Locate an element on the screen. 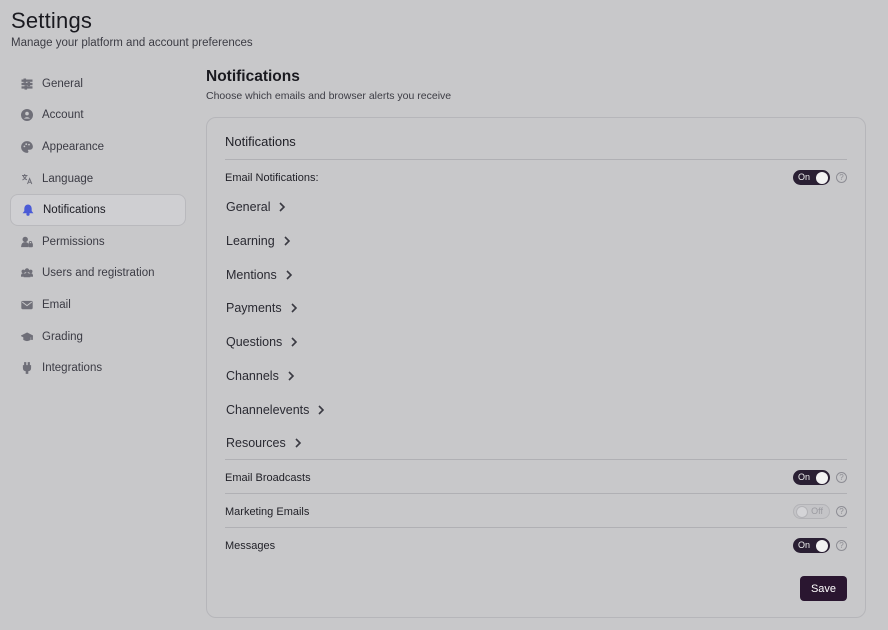 This screenshot has width=888, height=630. section-title: Notifications is located at coordinates (253, 76).